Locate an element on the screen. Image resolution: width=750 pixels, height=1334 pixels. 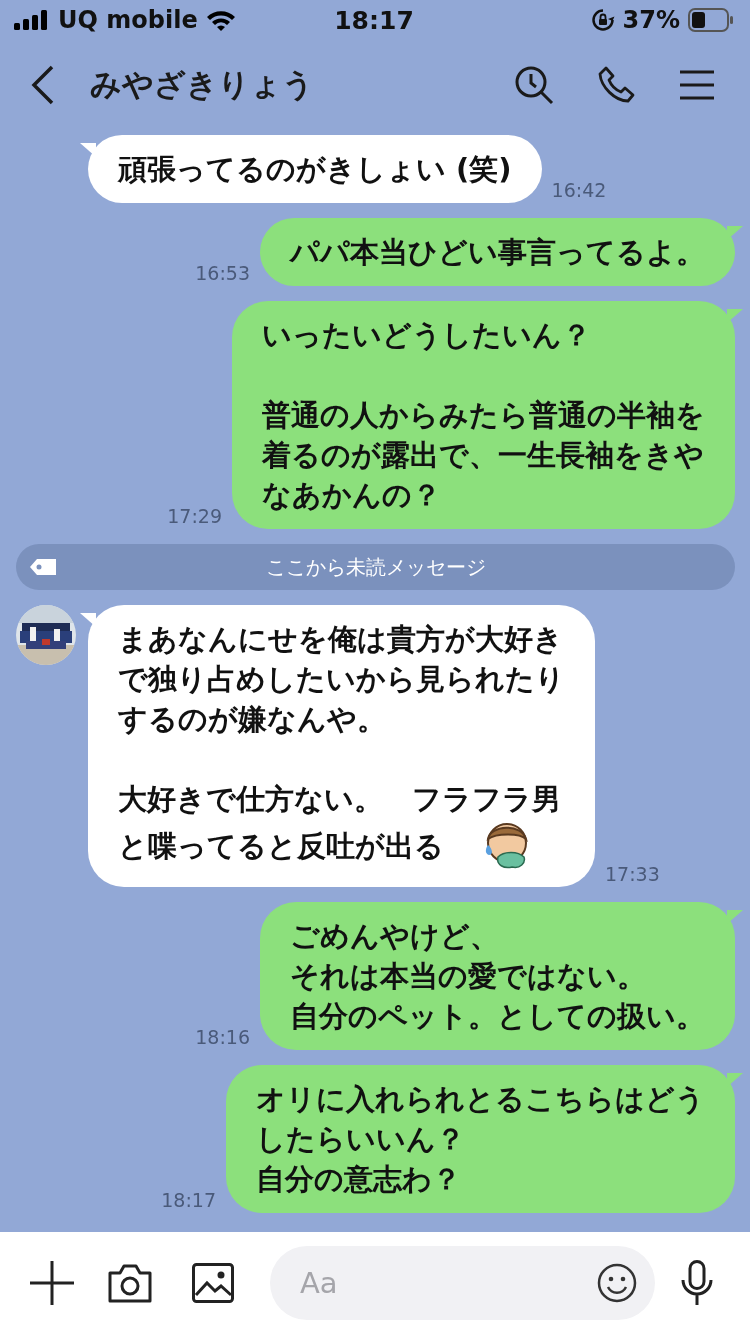
message-text: まあなんにせを俺は貴方が大好き is located at coordinates (340, 639).